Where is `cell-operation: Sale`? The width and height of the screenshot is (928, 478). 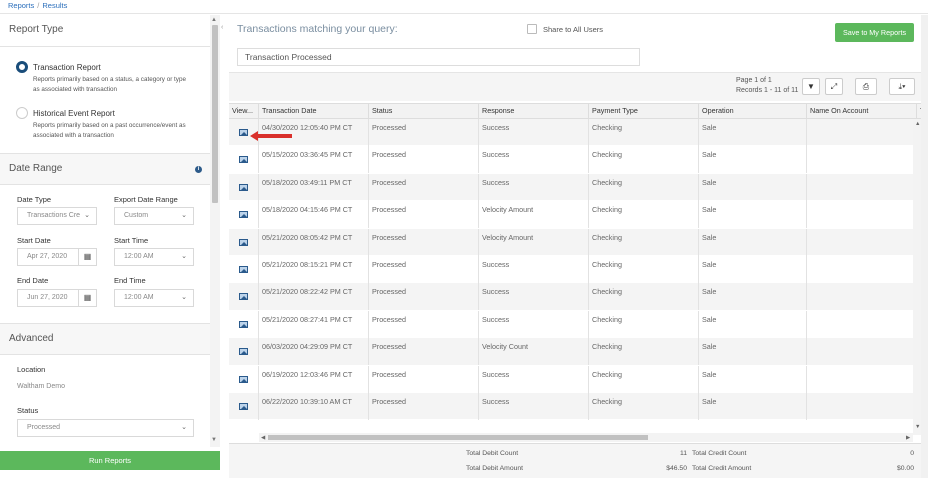
cell-operation: Sale is located at coordinates (753, 187).